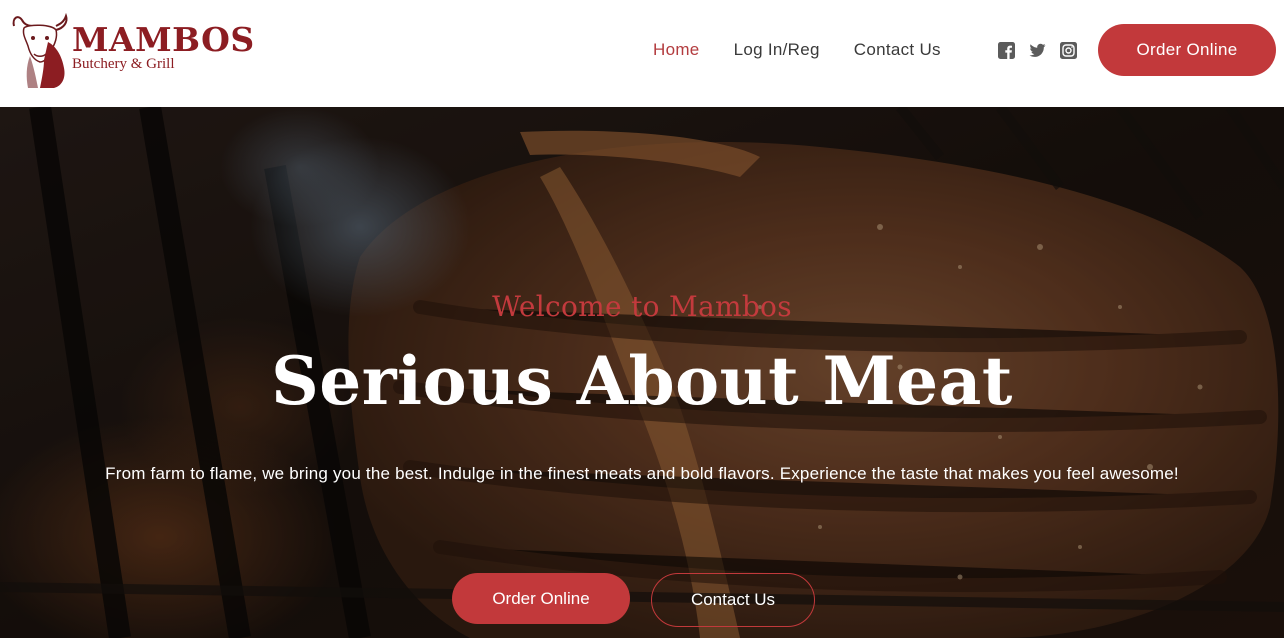 The height and width of the screenshot is (638, 1284). Describe the element at coordinates (733, 600) in the screenshot. I see `hero-contact-us-button: Contact Us` at that location.